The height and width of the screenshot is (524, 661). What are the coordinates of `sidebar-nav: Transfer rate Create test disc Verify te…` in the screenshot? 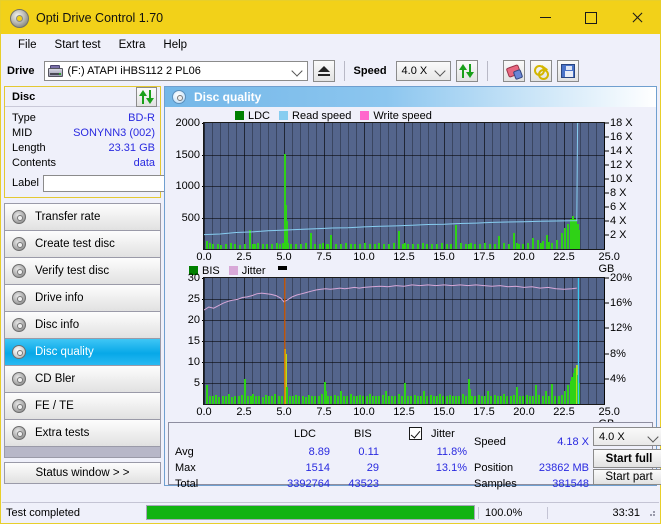 It's located at (82, 325).